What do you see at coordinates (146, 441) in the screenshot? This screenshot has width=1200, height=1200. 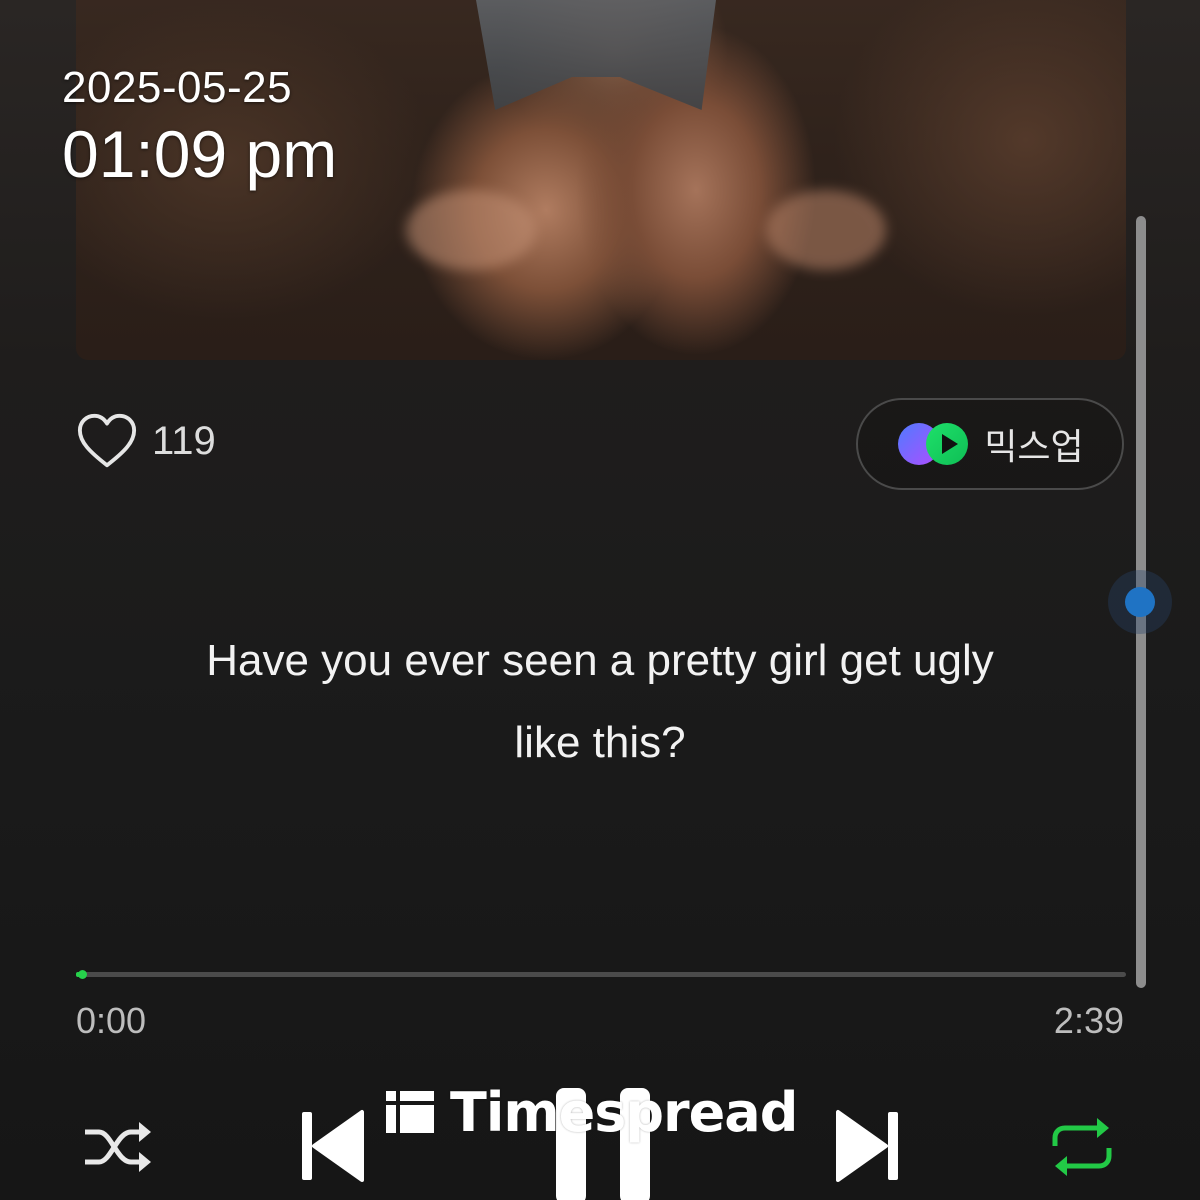 I see `like-button: 119` at bounding box center [146, 441].